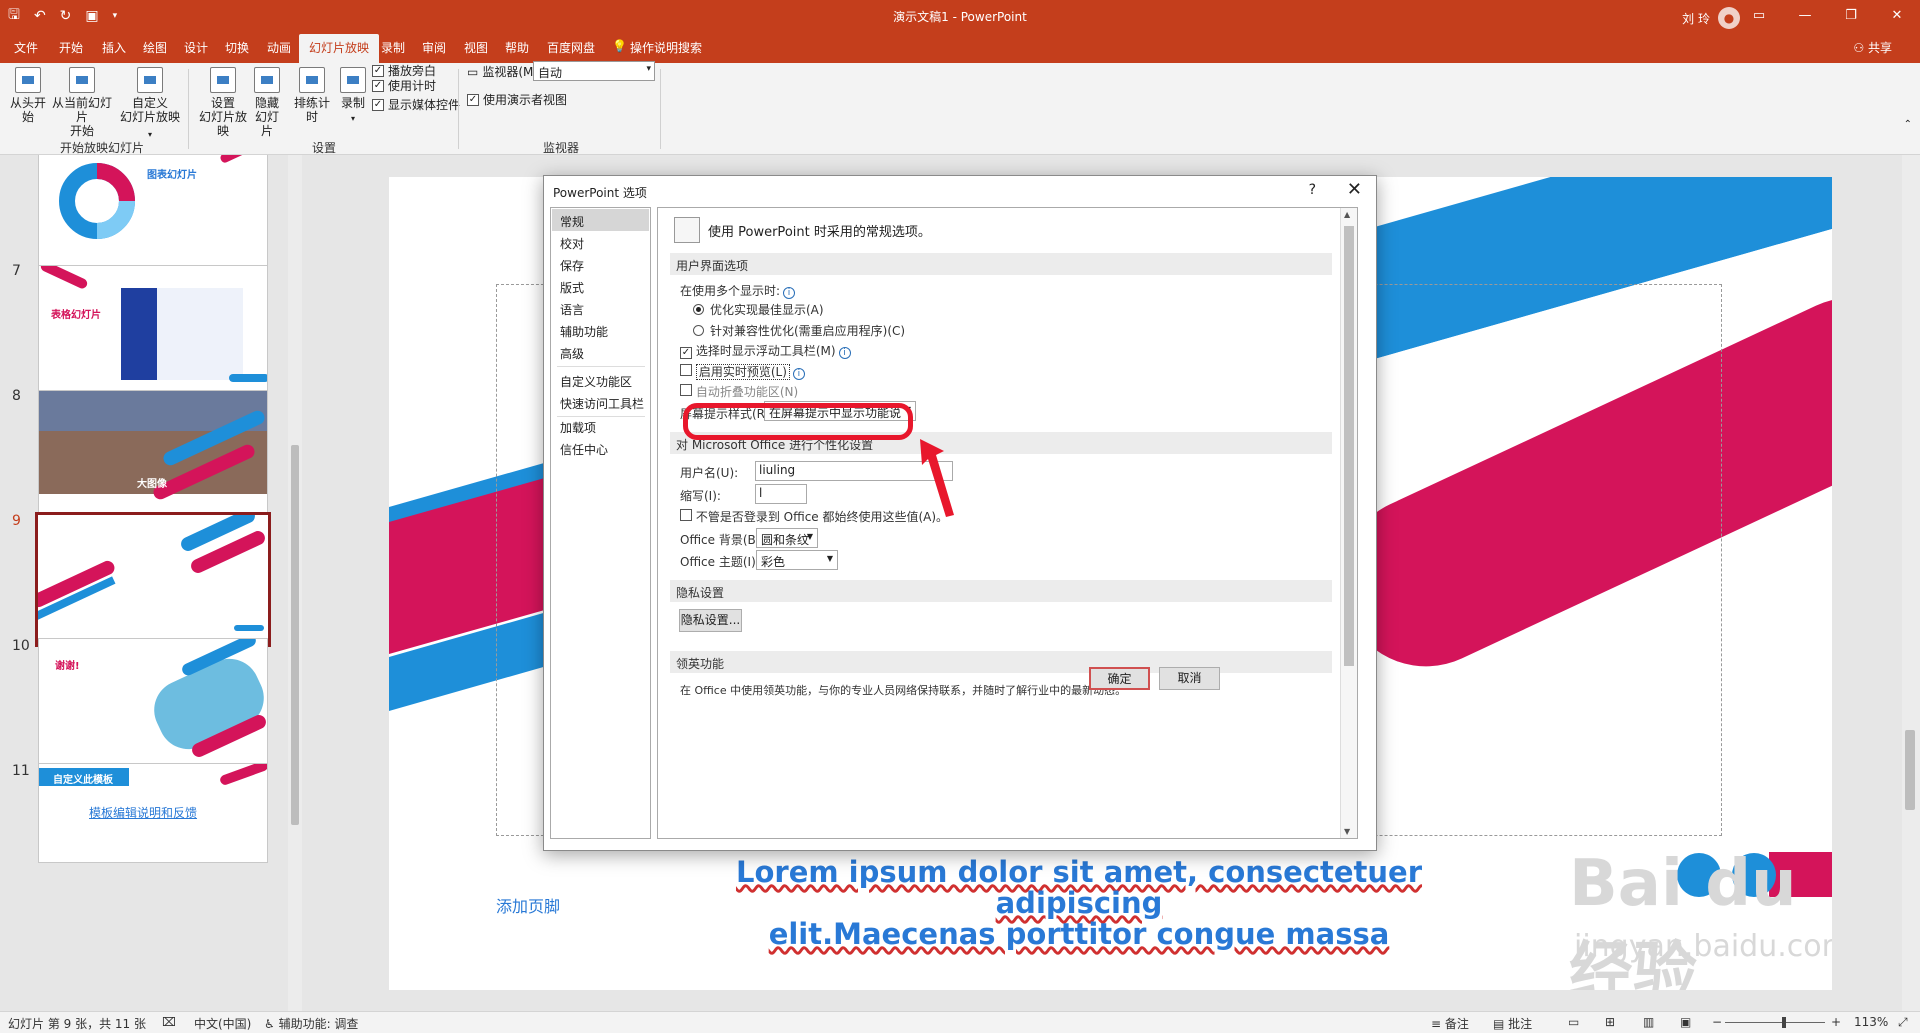  Describe the element at coordinates (153, 579) in the screenshot. I see `thumbnail-slide-9-selected` at that location.